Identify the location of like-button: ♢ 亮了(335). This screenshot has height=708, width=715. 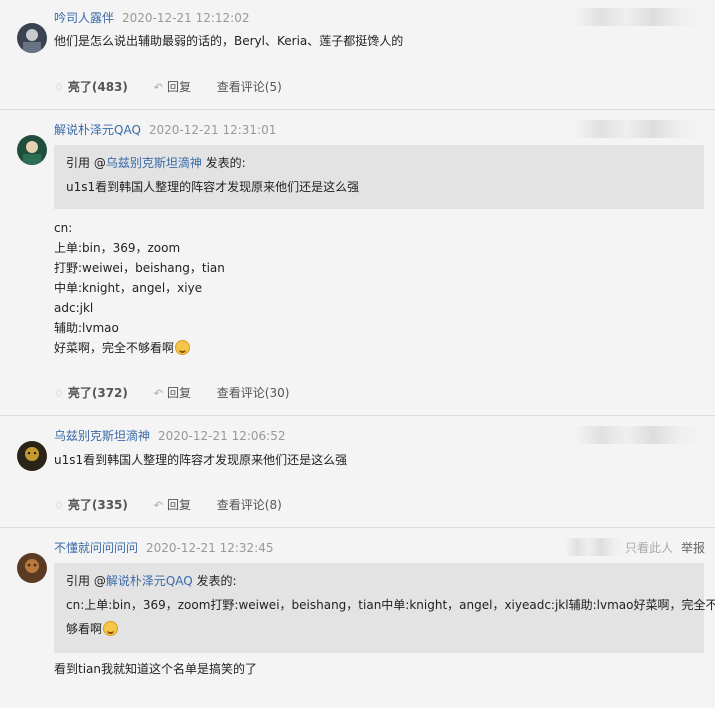
(91, 504).